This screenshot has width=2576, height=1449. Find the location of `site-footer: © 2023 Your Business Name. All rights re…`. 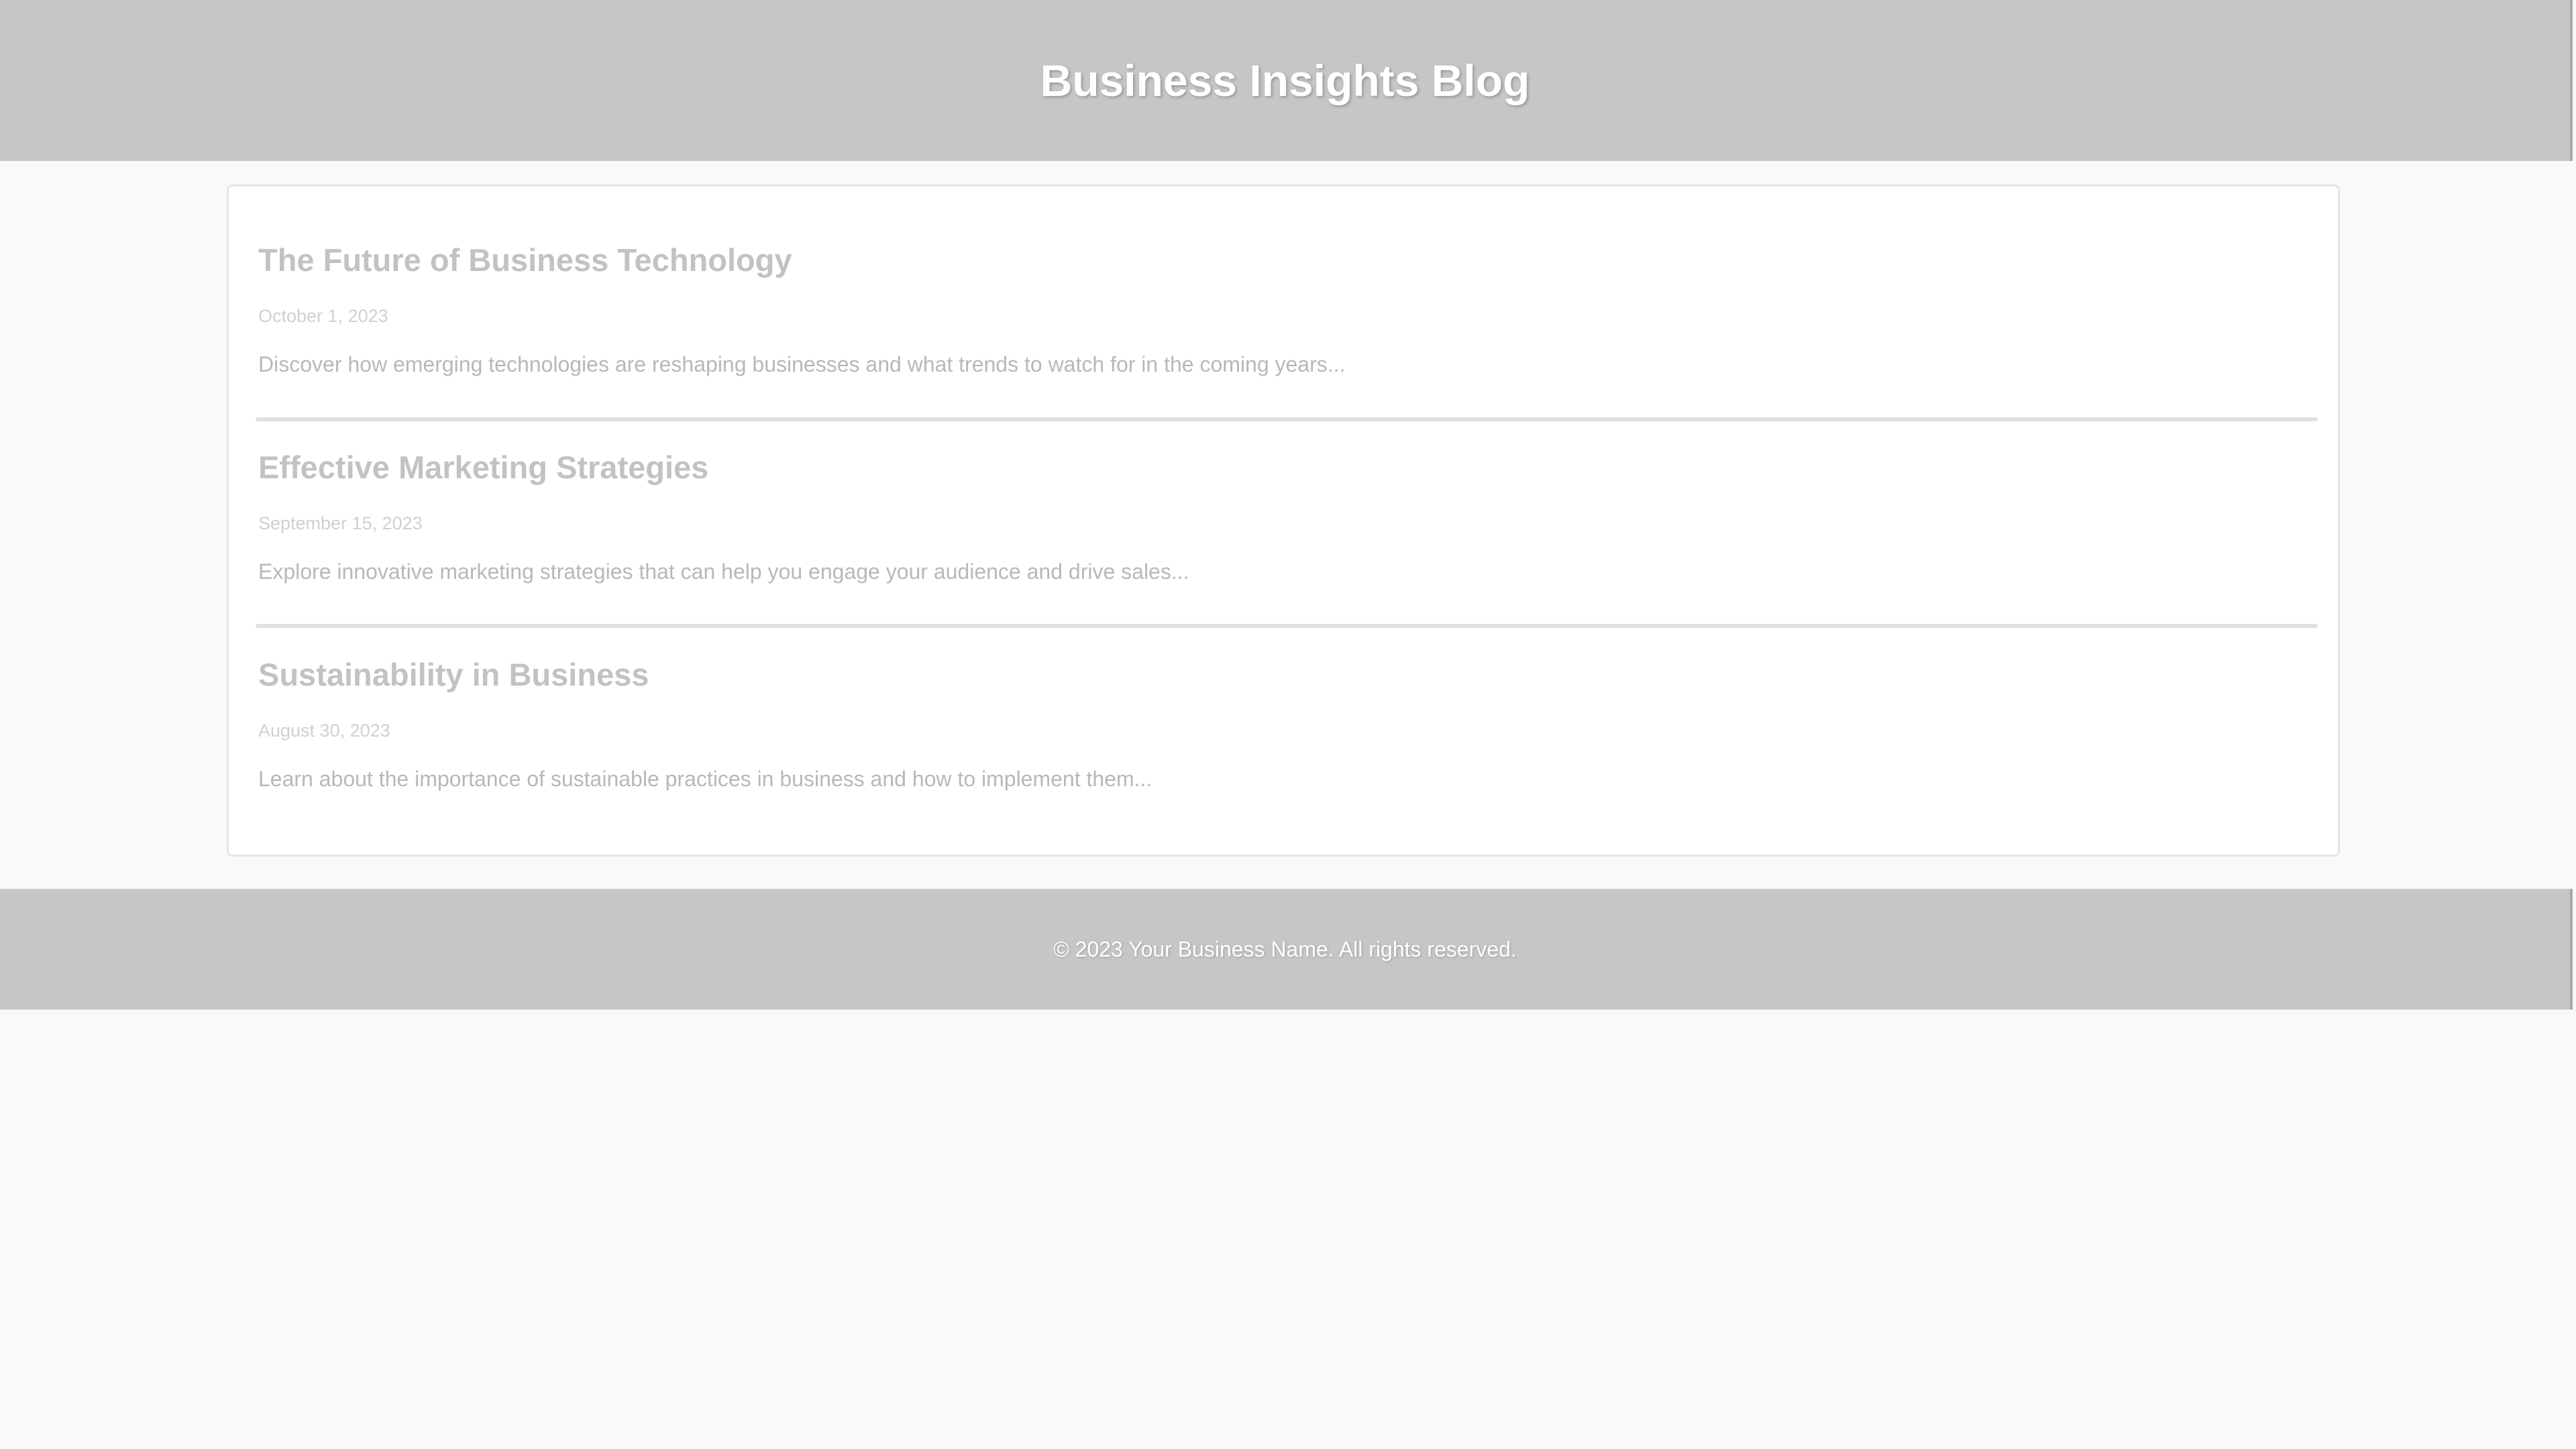

site-footer: © 2023 Your Business Name. All rights re… is located at coordinates (1286, 949).